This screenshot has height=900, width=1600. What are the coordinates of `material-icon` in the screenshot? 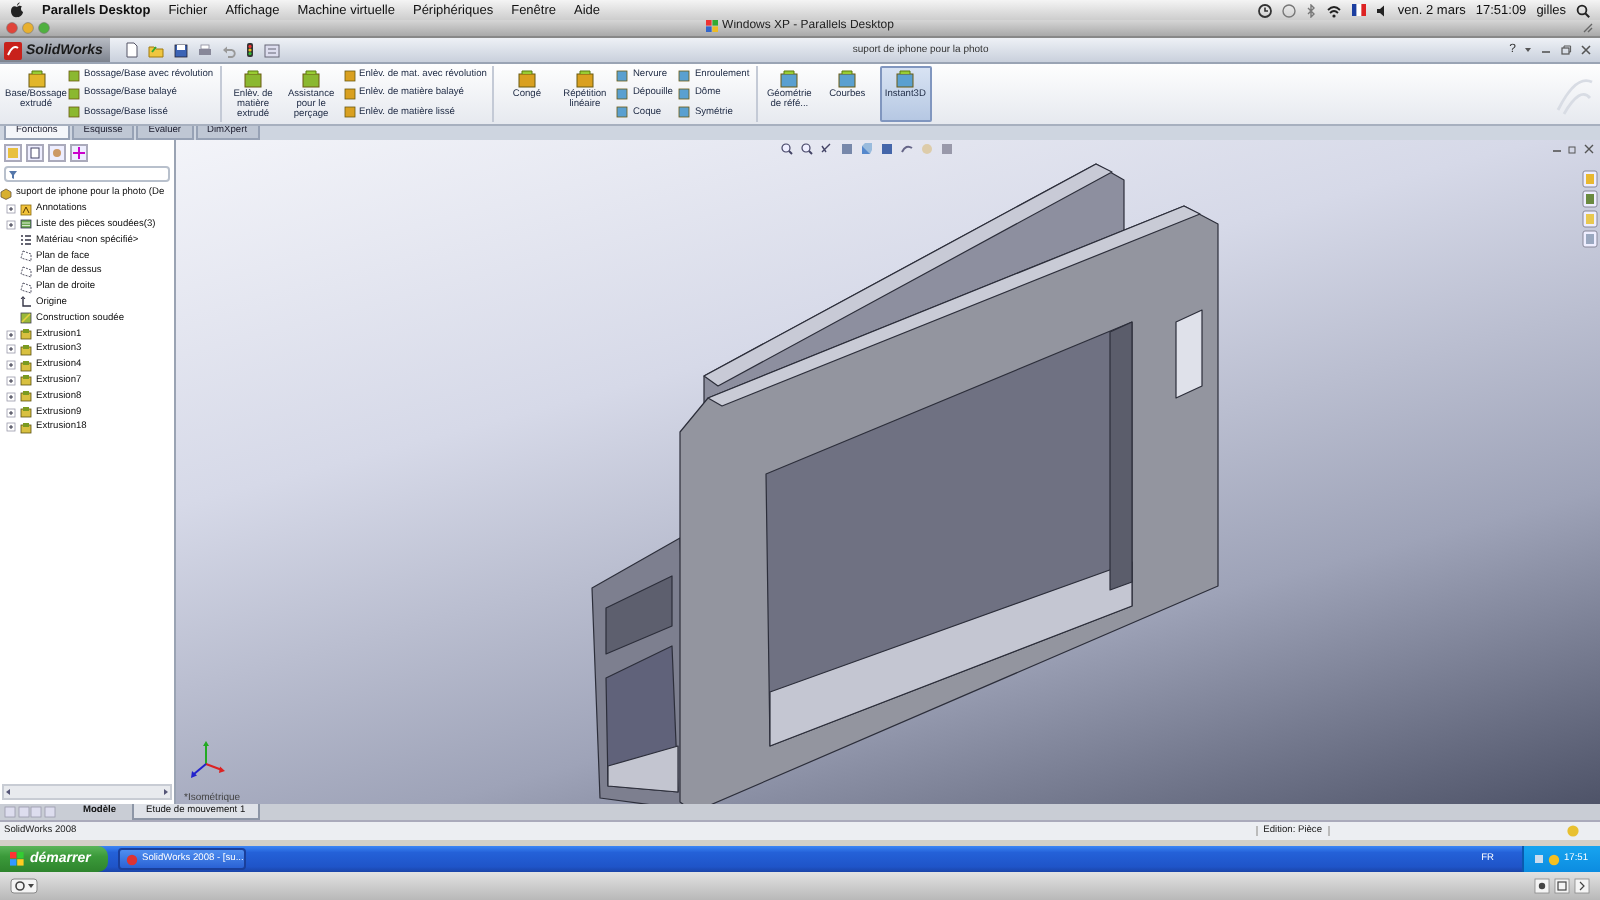 It's located at (26, 240).